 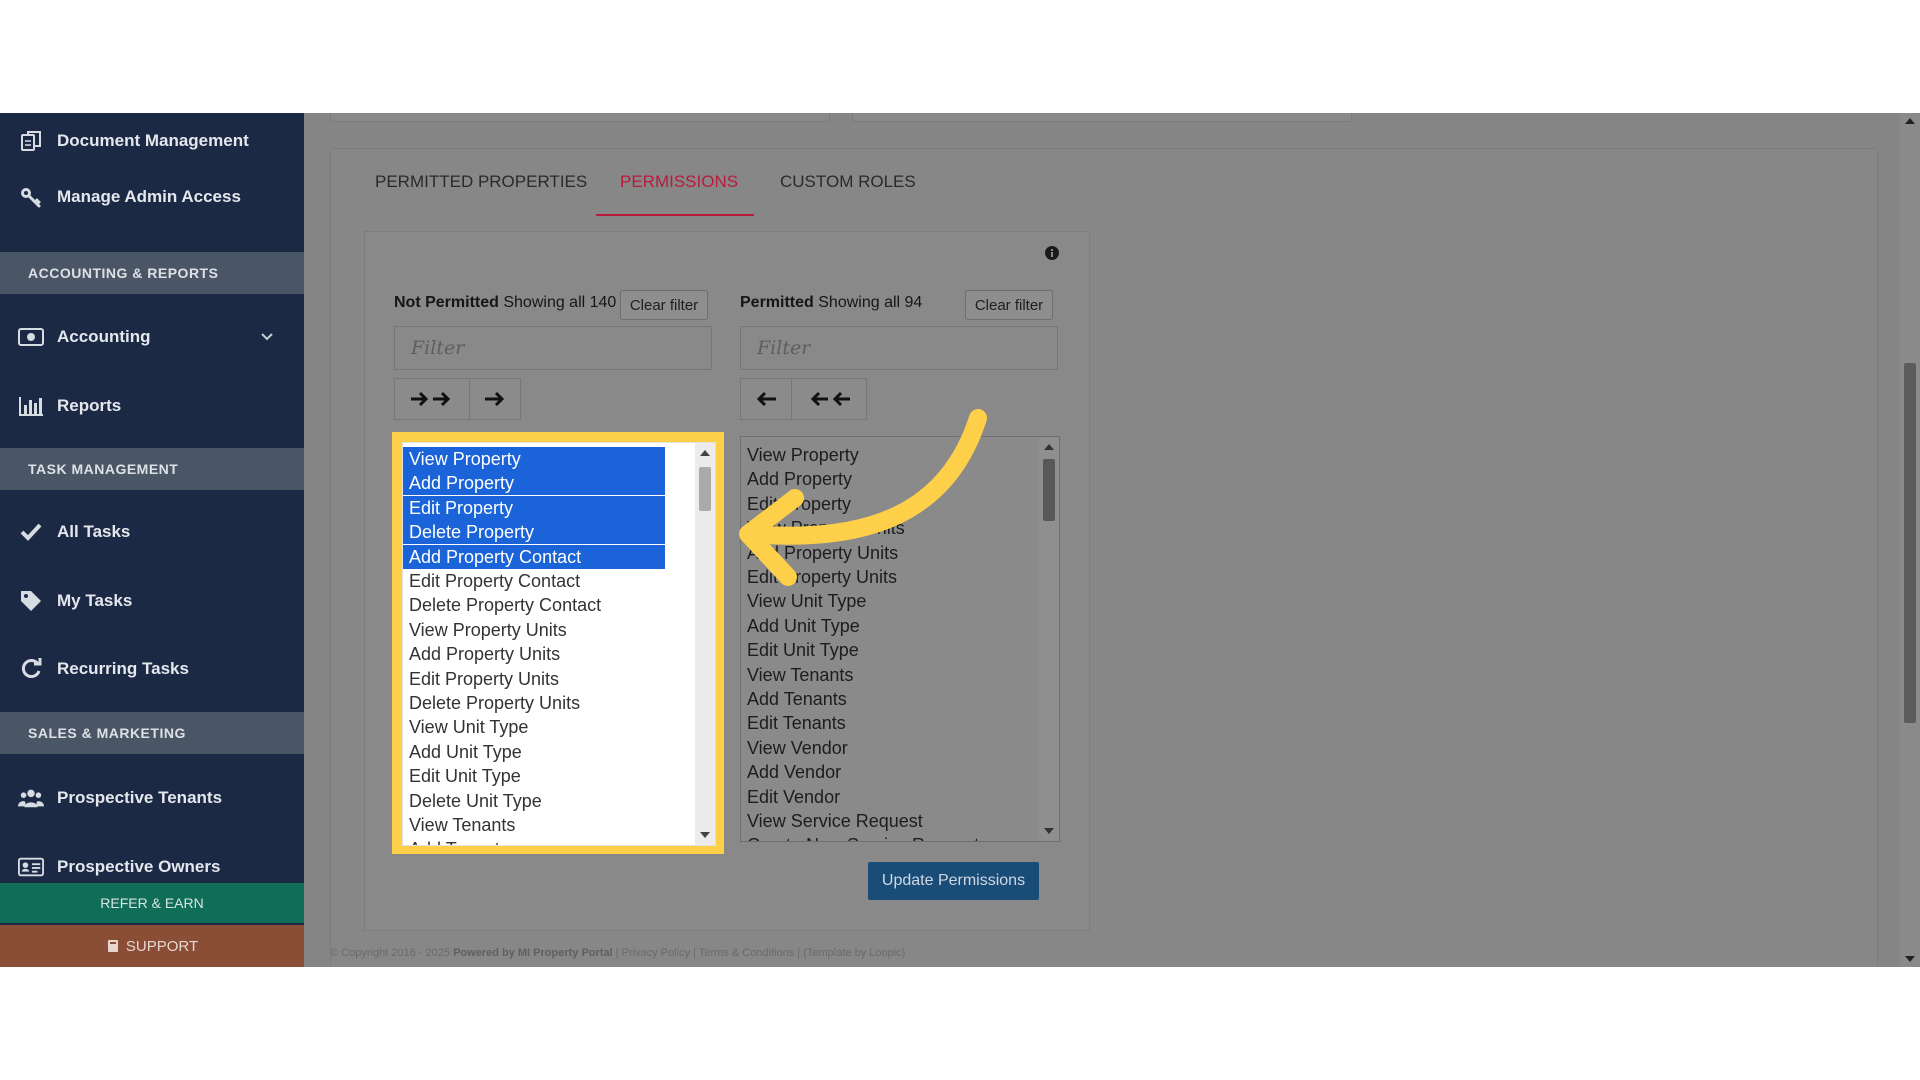 I want to click on list-option: Add Property Units, so click(x=534, y=654).